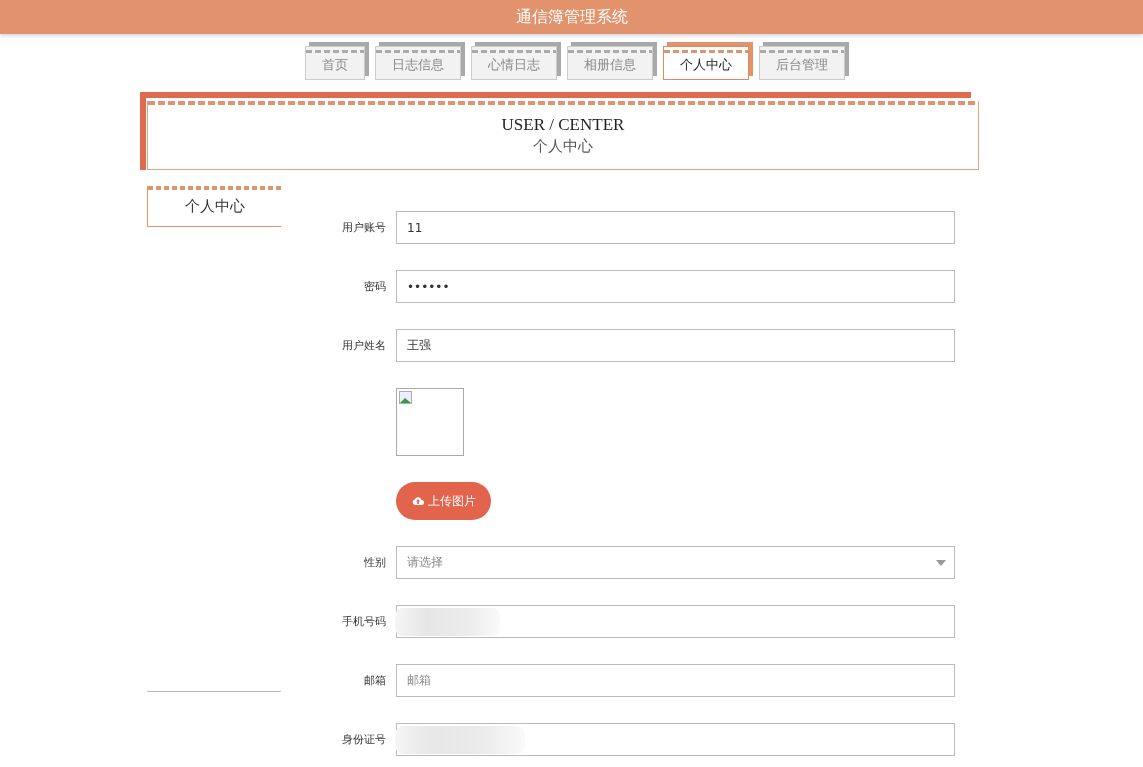  I want to click on dropdown-caret-icon, so click(941, 562).